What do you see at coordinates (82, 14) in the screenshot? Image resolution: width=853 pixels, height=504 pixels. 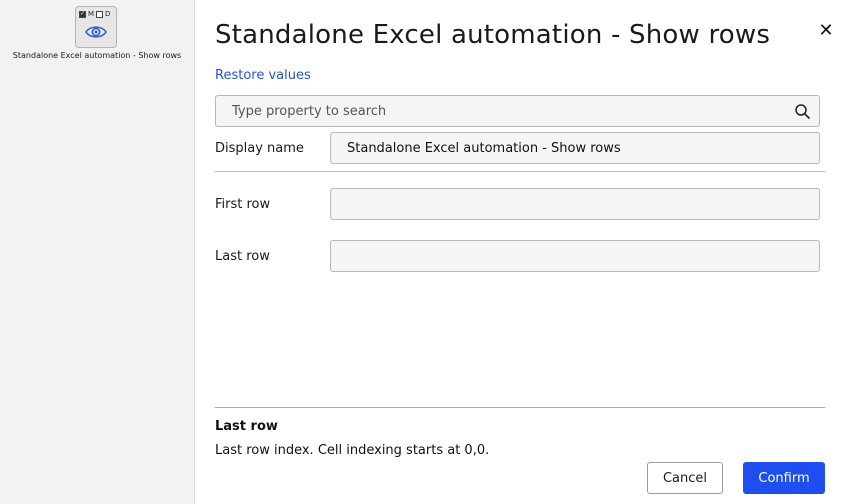 I see `flag-m-checkbox: ✓` at bounding box center [82, 14].